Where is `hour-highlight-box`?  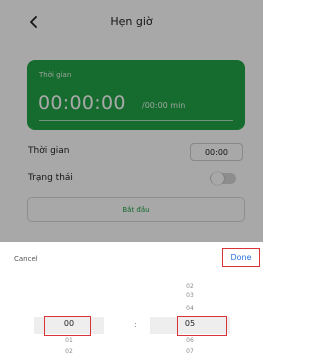
hour-highlight-box is located at coordinates (67, 326).